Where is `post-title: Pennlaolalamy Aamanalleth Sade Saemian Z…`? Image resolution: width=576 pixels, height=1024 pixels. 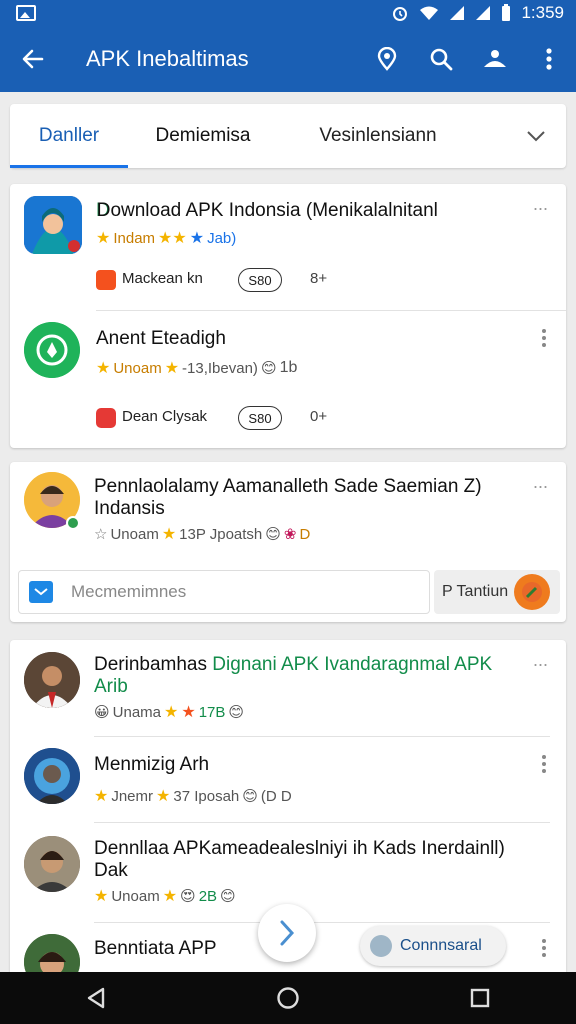
post-title: Pennlaolalamy Aamanalleth Sade Saemian Z… is located at coordinates (314, 498).